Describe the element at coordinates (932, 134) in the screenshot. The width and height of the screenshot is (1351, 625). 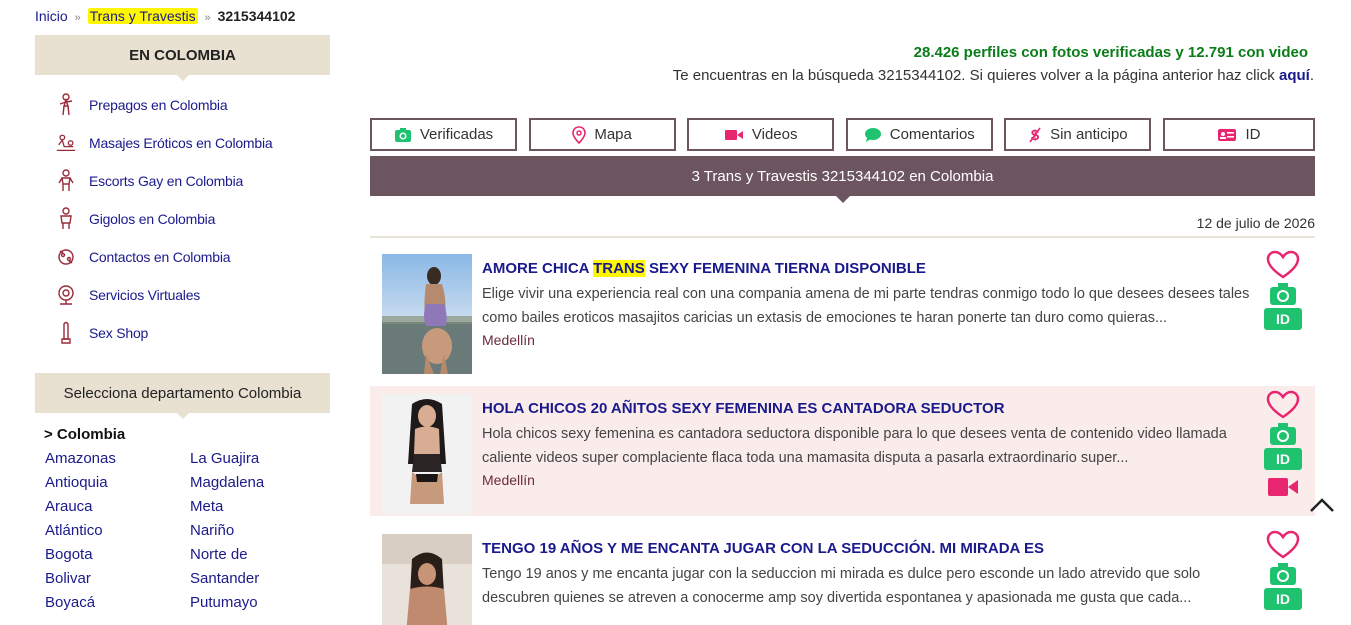
I see `filter-label: Comentarios` at that location.